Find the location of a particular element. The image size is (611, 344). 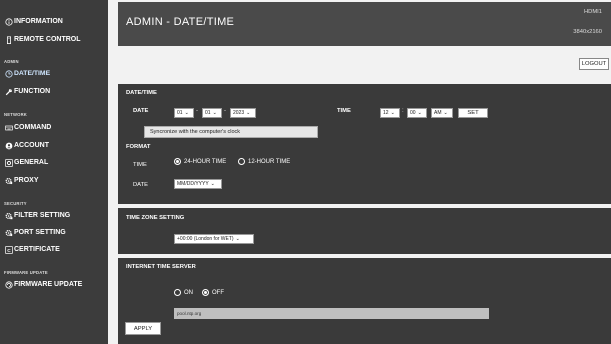

day-select: 01 ⌄ is located at coordinates (212, 113).